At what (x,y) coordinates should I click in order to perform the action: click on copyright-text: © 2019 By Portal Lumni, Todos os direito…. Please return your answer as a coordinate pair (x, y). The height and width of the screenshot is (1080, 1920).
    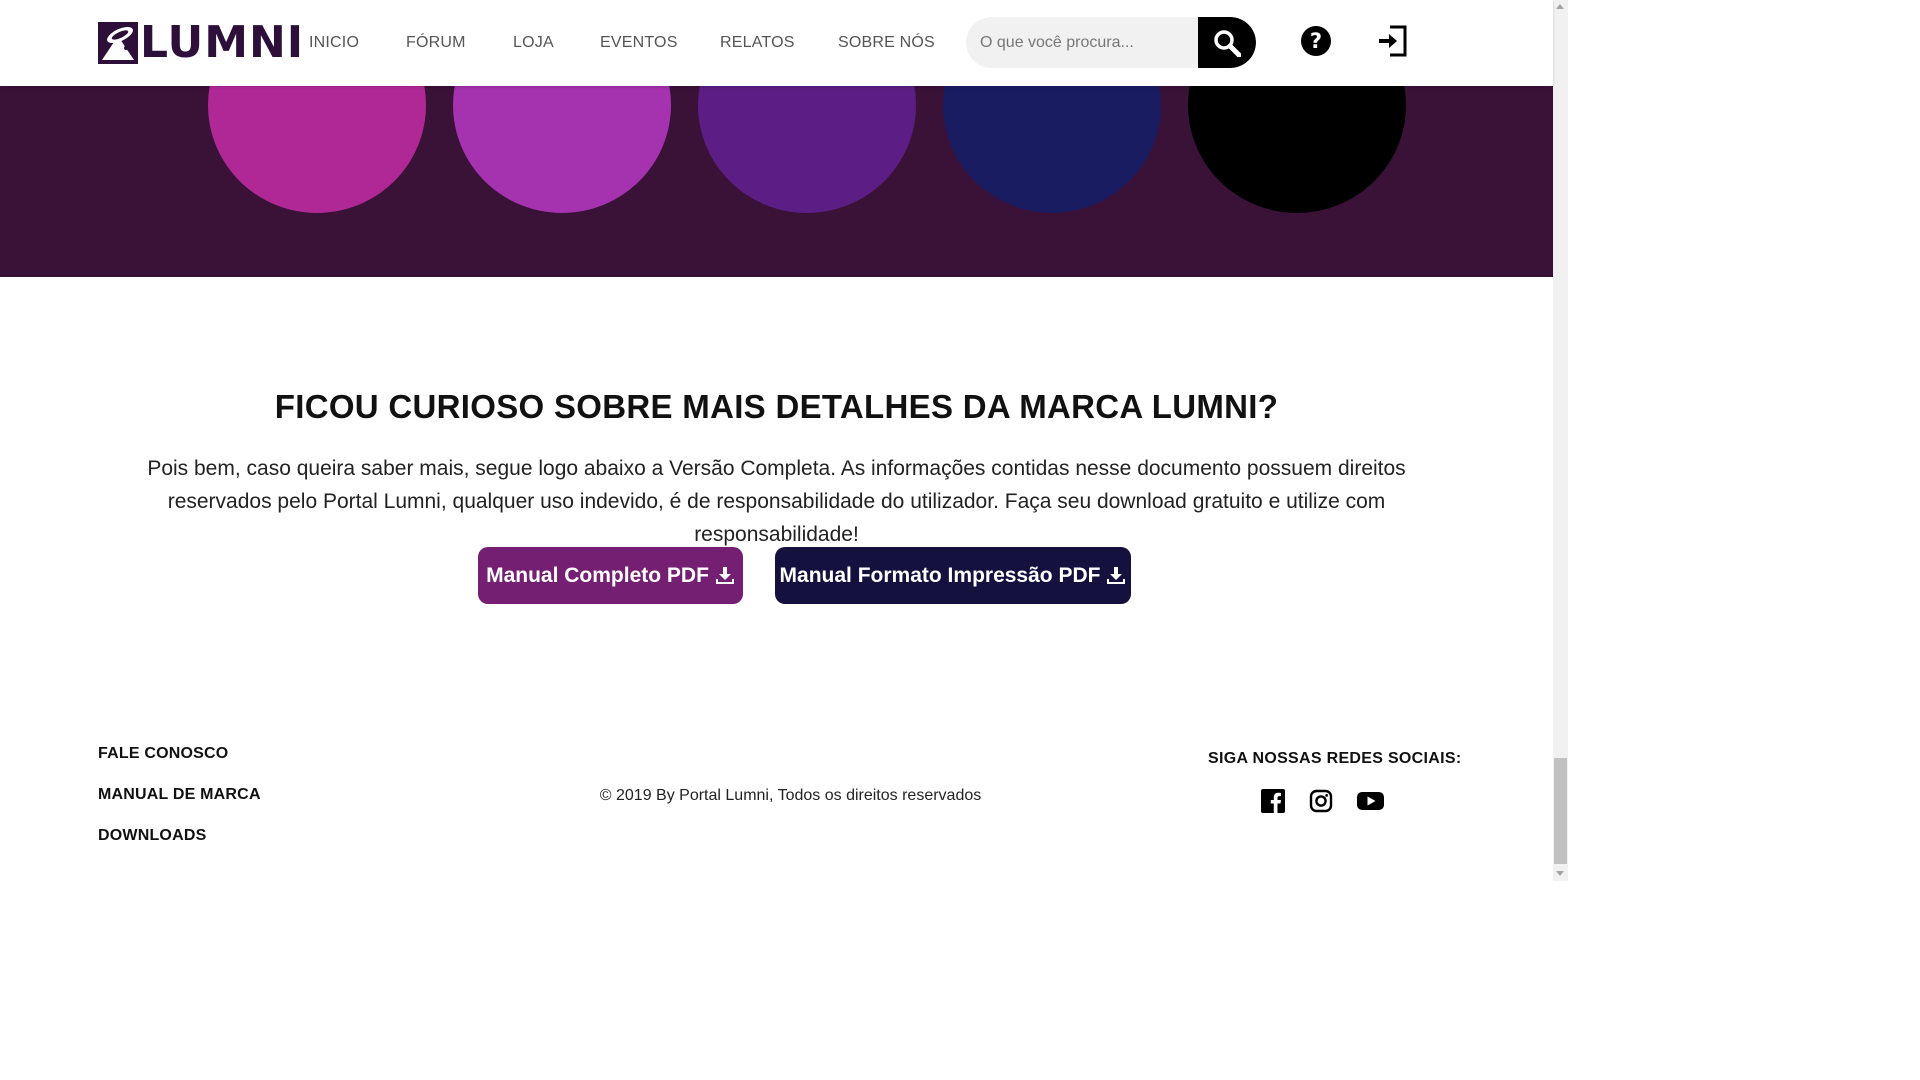
    Looking at the image, I should click on (790, 795).